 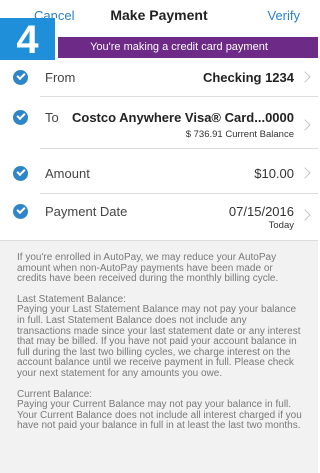 I want to click on payment-date-label: Payment Date, so click(x=86, y=211).